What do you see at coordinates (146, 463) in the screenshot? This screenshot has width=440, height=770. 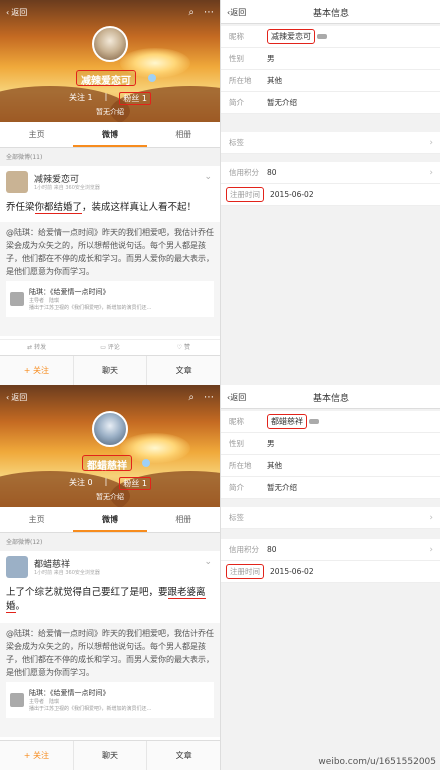 I see `vip-badge-icon` at bounding box center [146, 463].